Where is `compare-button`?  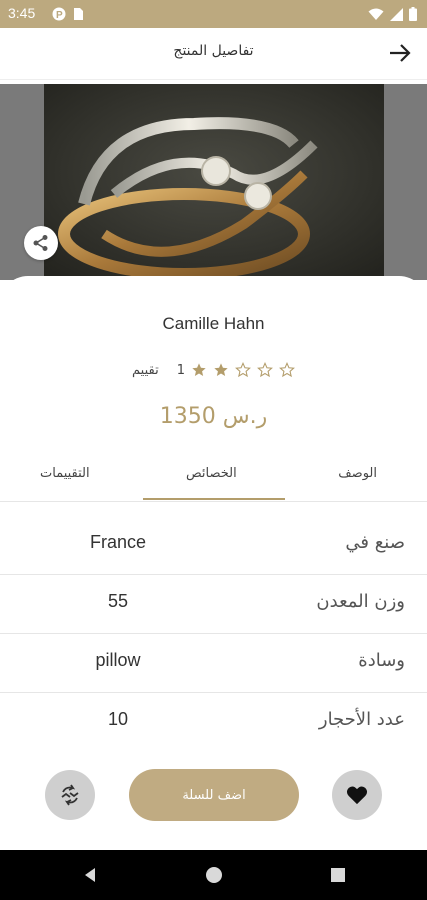 compare-button is located at coordinates (70, 795).